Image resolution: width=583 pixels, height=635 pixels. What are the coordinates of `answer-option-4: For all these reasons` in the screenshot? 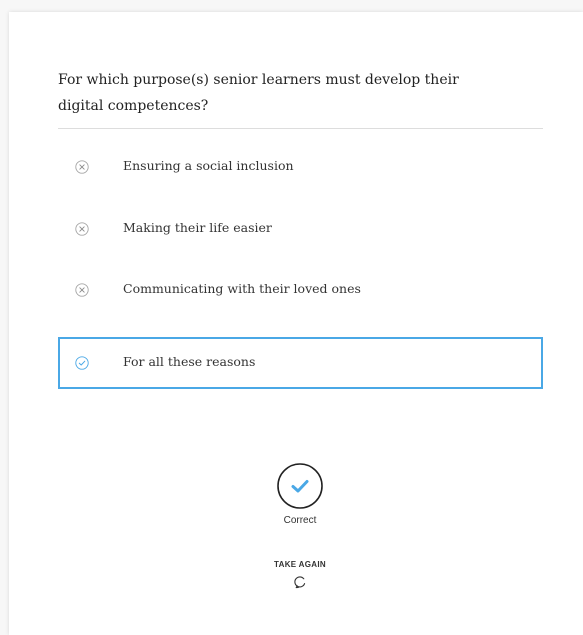 It's located at (300, 363).